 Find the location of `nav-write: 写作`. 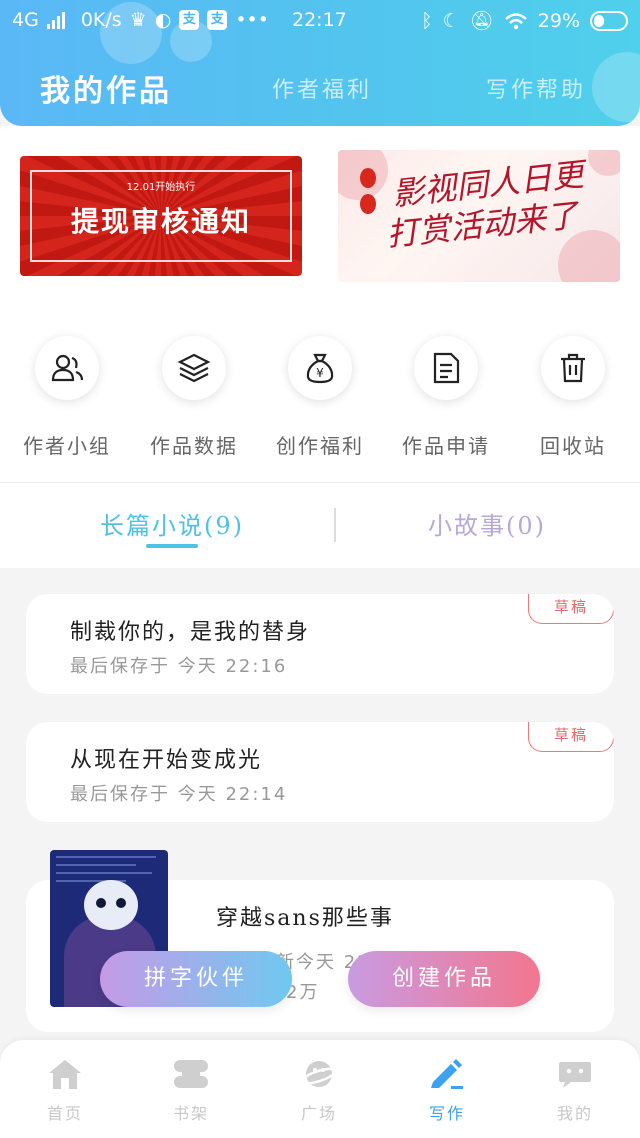

nav-write: 写作 is located at coordinates (447, 1091).